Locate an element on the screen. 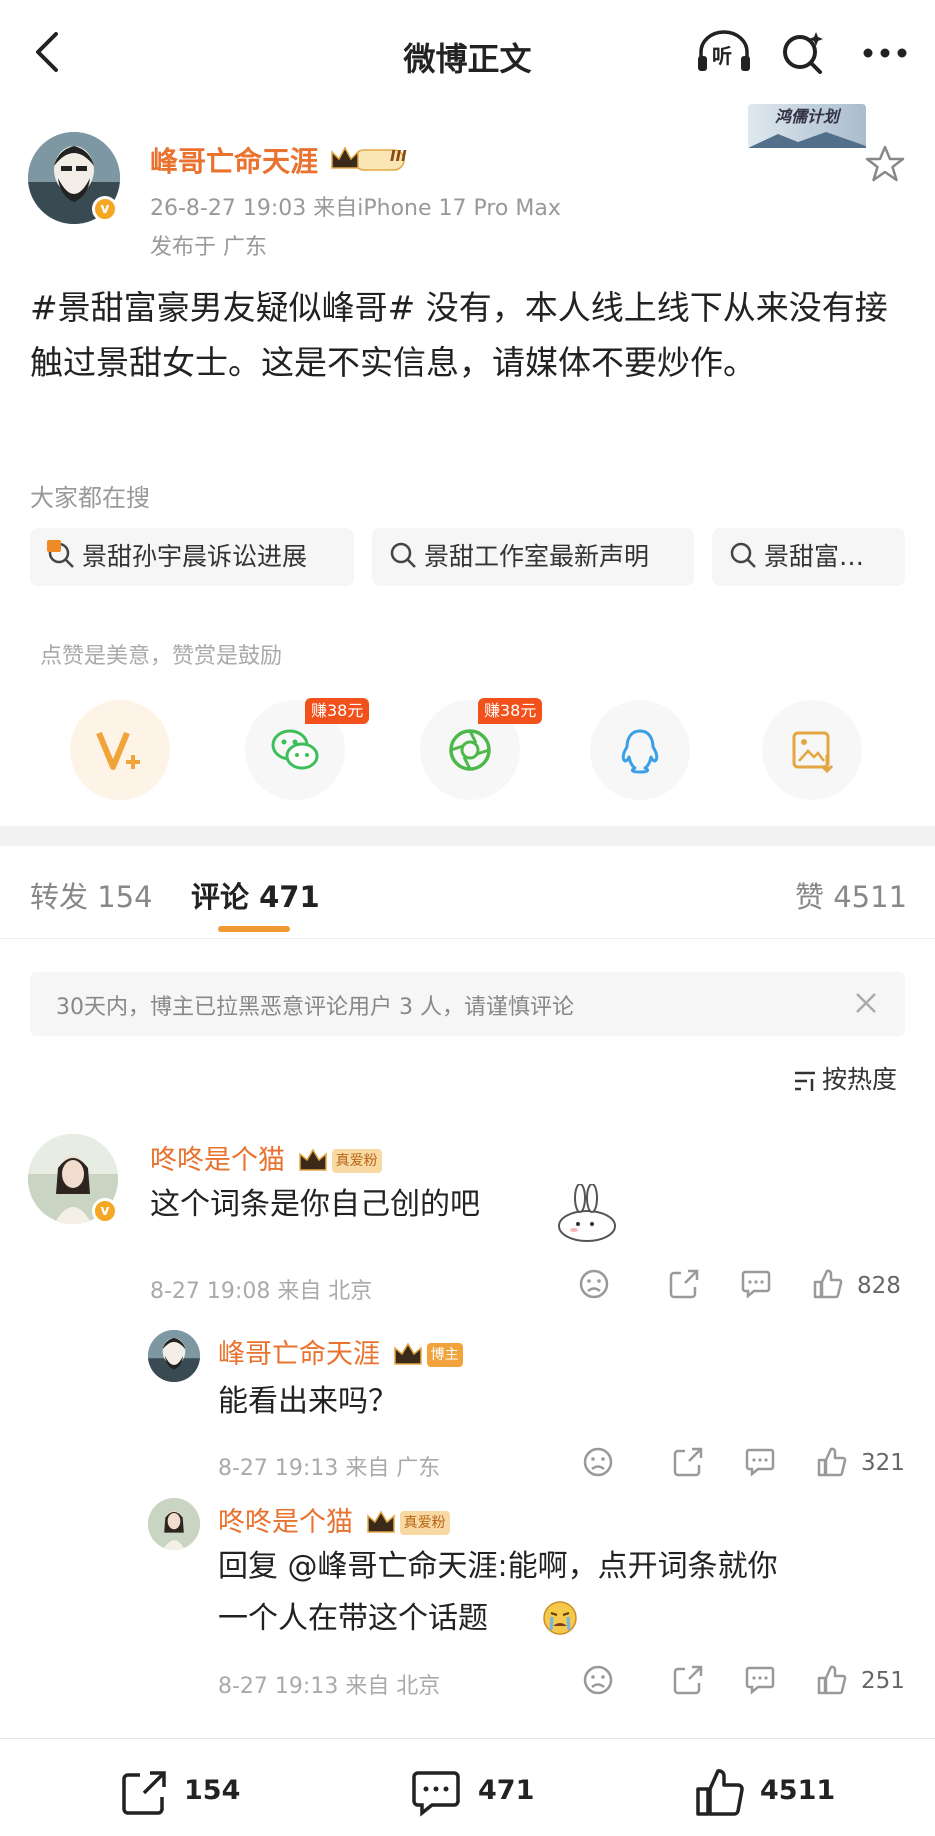  vplus-button is located at coordinates (120, 750).